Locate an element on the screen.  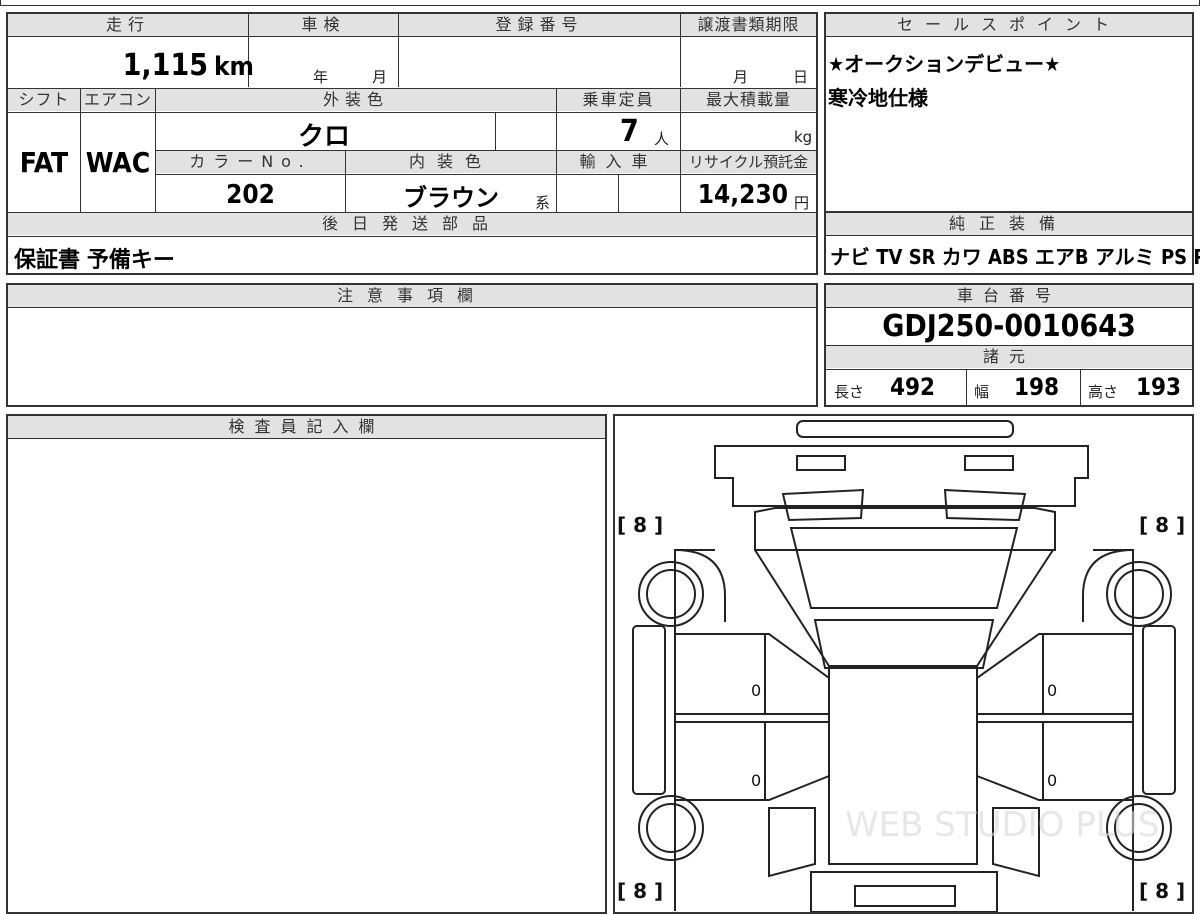
interior-unit: 系 is located at coordinates (543, 203).